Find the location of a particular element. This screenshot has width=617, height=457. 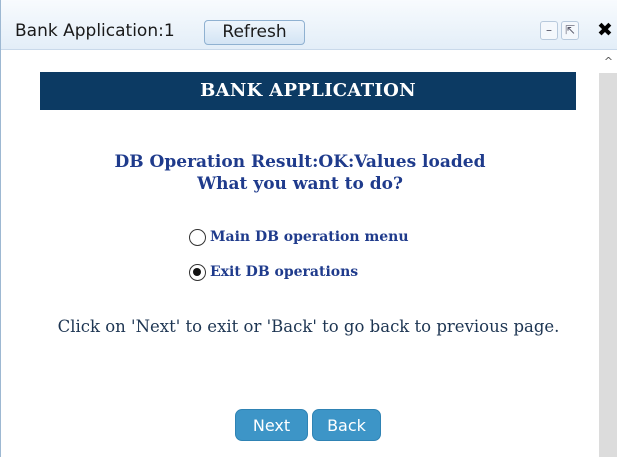

next-button: Next is located at coordinates (271, 425).